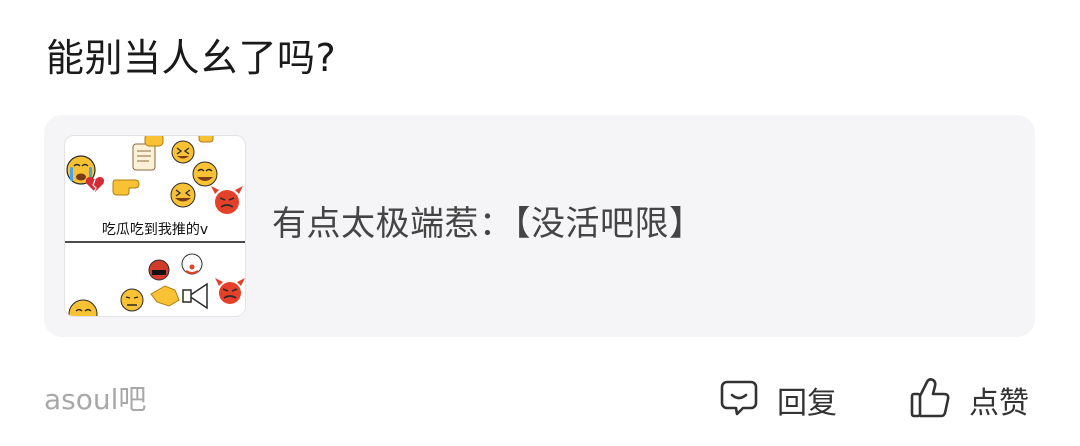 The height and width of the screenshot is (446, 1080). I want to click on grinning-squint-face-icon, so click(183, 195).